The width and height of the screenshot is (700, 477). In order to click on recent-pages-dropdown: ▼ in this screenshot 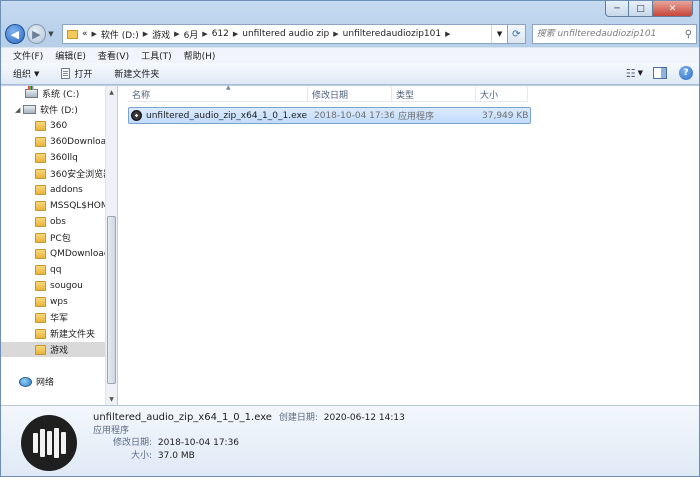, I will do `click(53, 34)`.